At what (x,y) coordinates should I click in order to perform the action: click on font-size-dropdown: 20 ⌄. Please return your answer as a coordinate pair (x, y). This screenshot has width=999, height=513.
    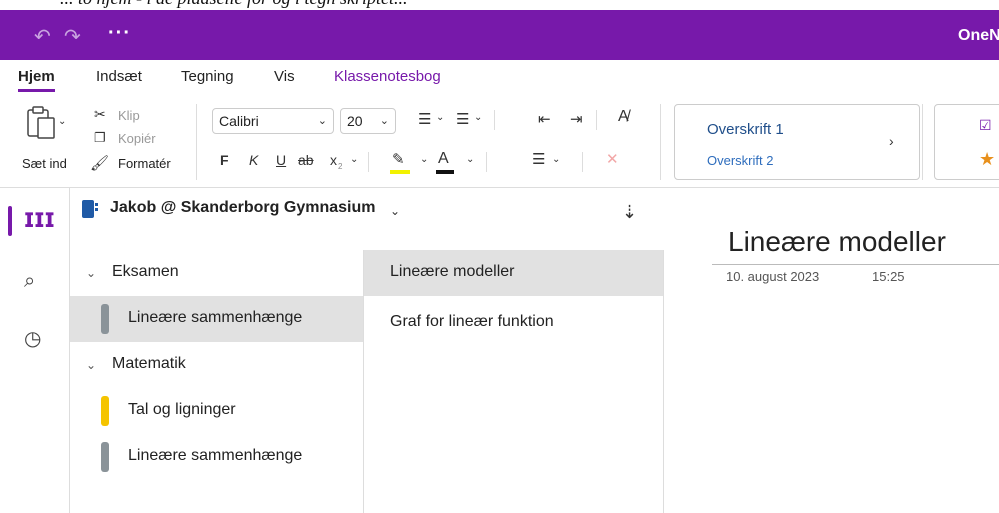
    Looking at the image, I should click on (368, 121).